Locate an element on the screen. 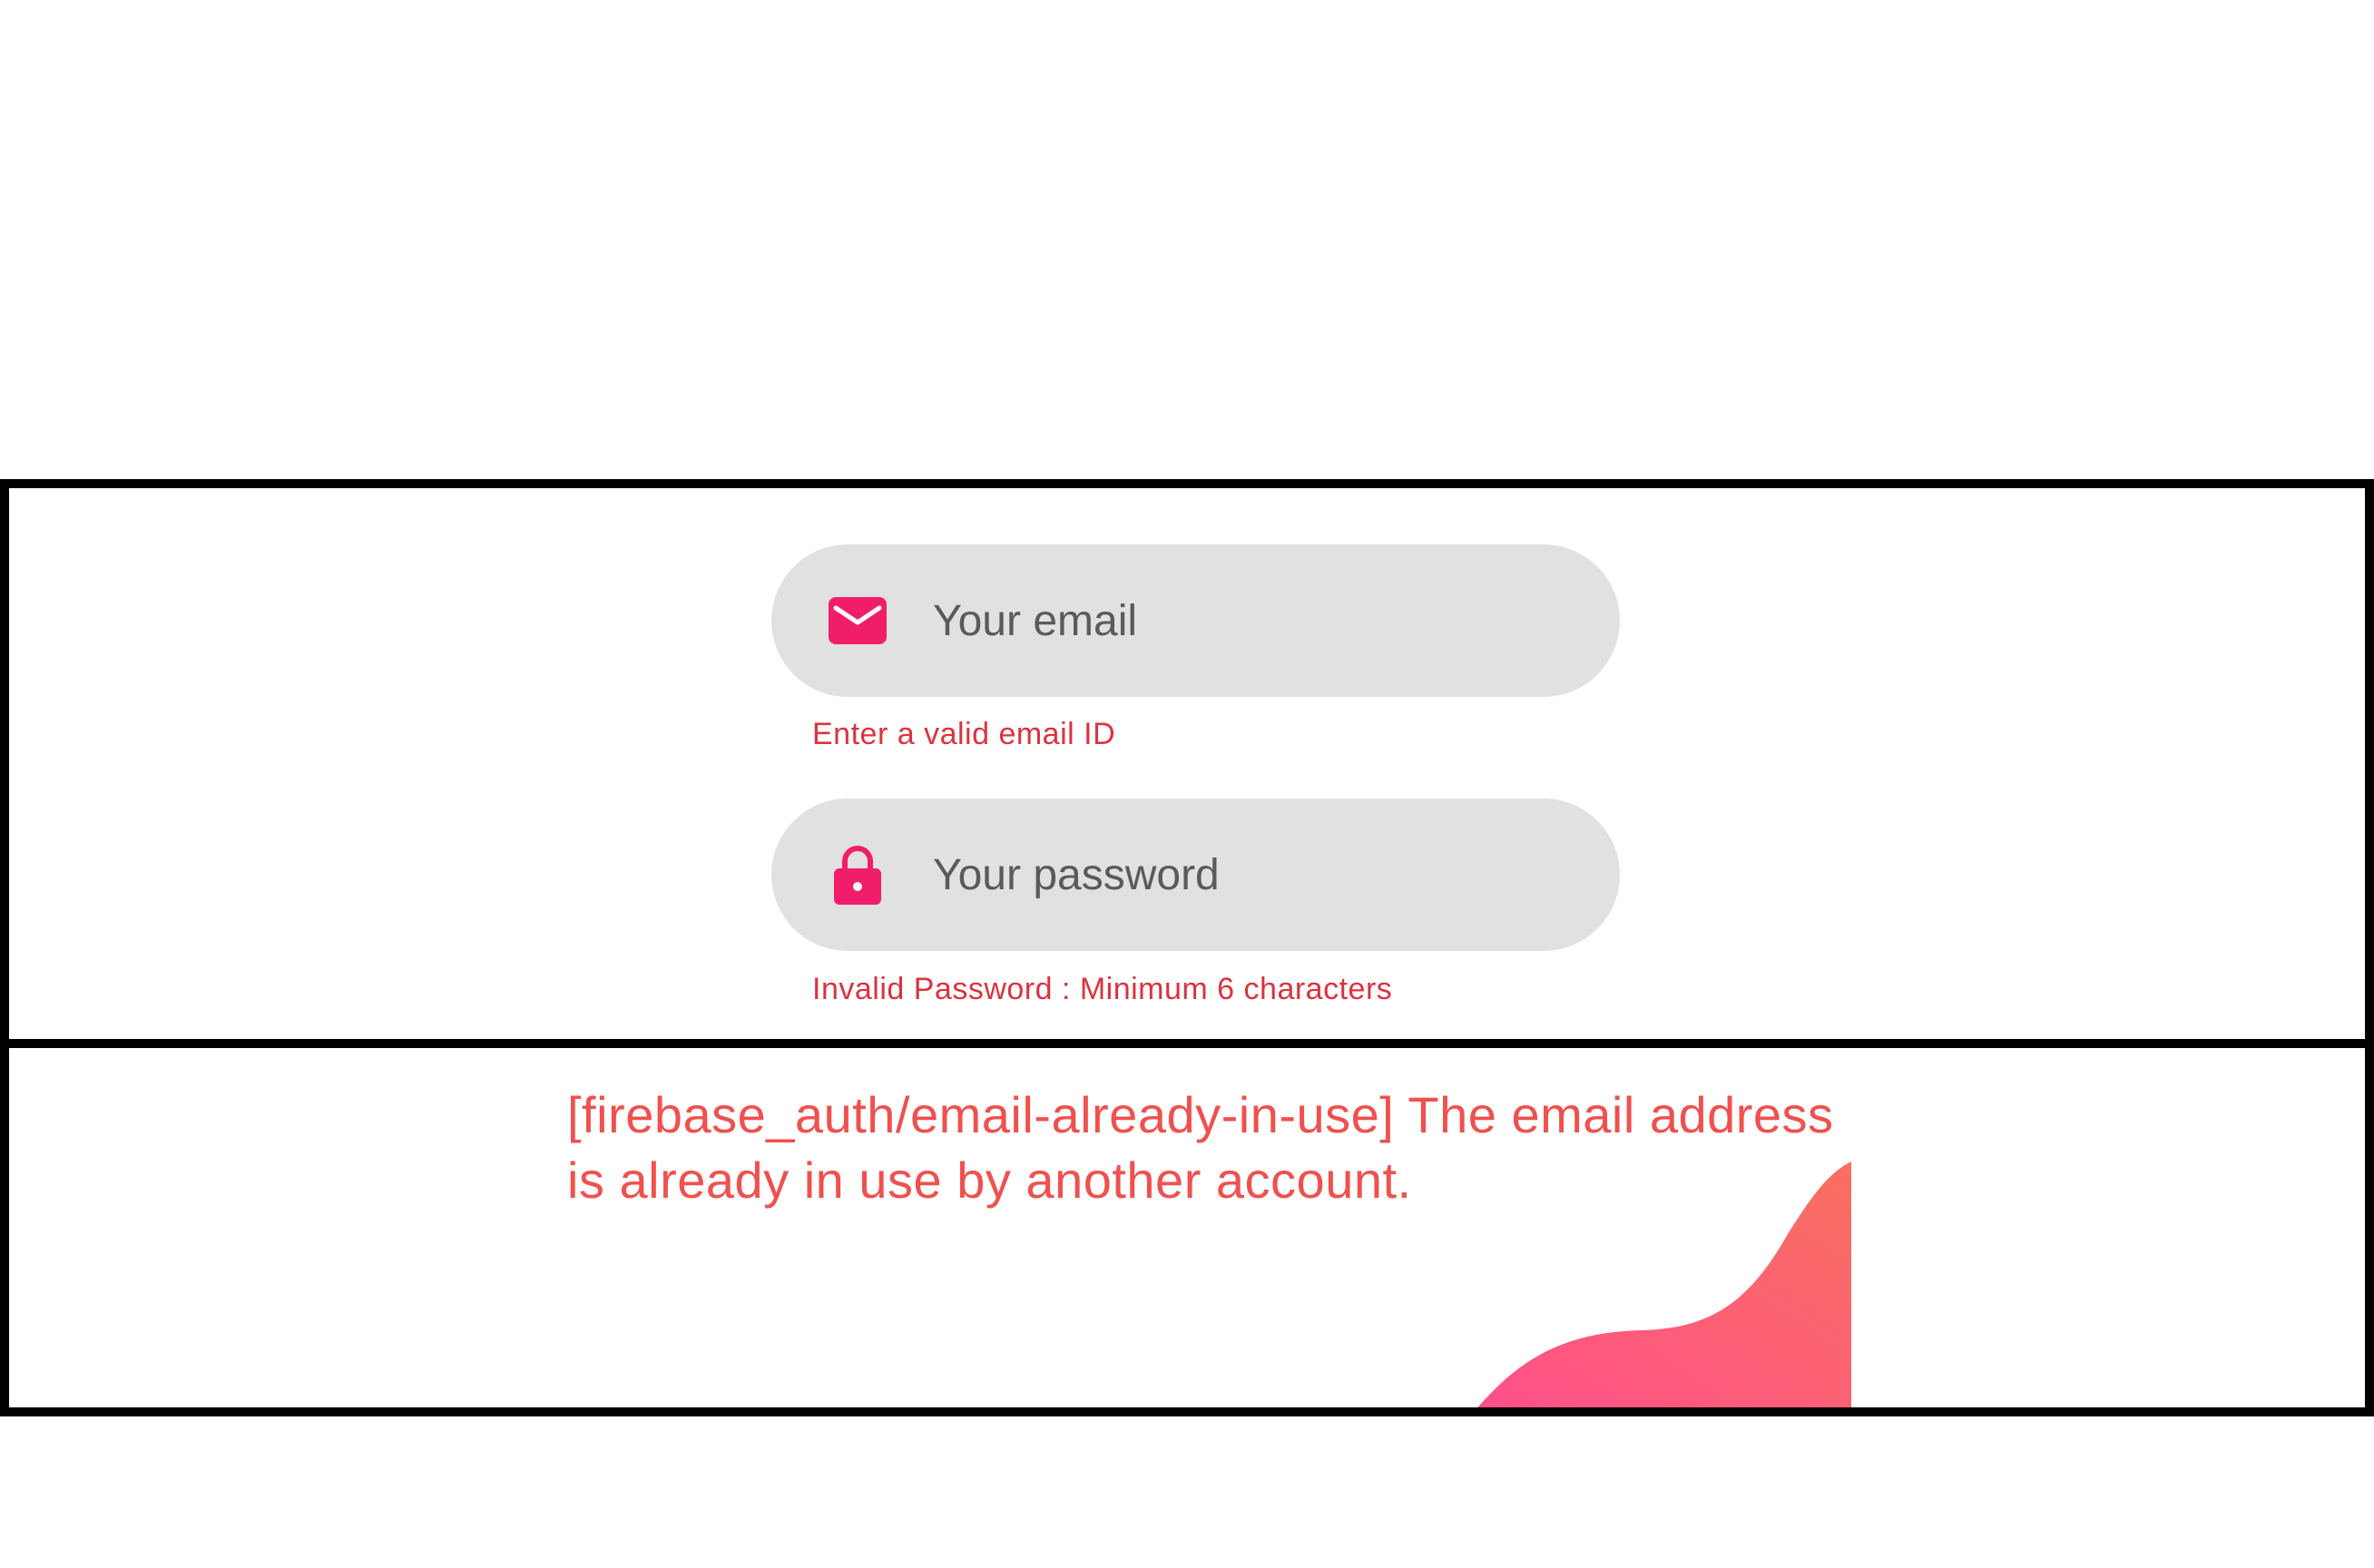  email-input is located at coordinates (1250, 620).